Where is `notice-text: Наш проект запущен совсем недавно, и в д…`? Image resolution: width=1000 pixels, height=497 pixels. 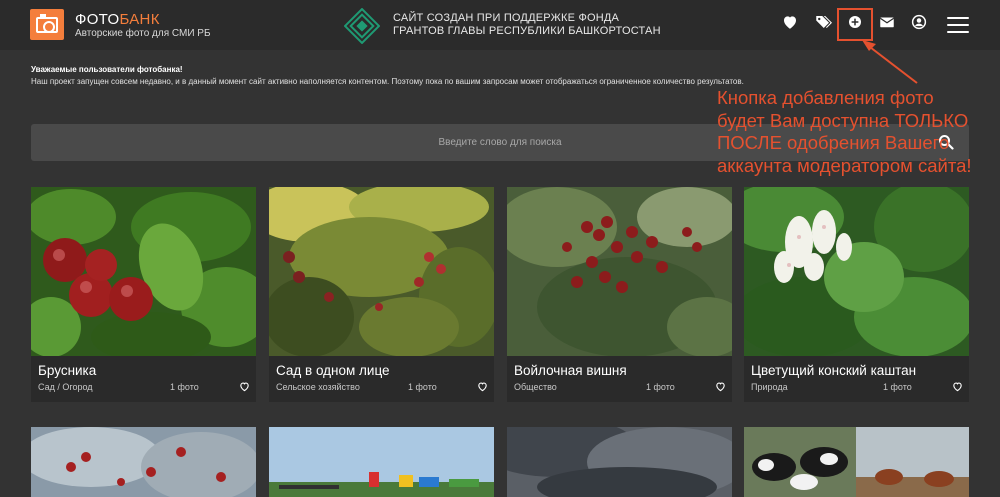 notice-text: Наш проект запущен совсем недавно, и в д… is located at coordinates (387, 81).